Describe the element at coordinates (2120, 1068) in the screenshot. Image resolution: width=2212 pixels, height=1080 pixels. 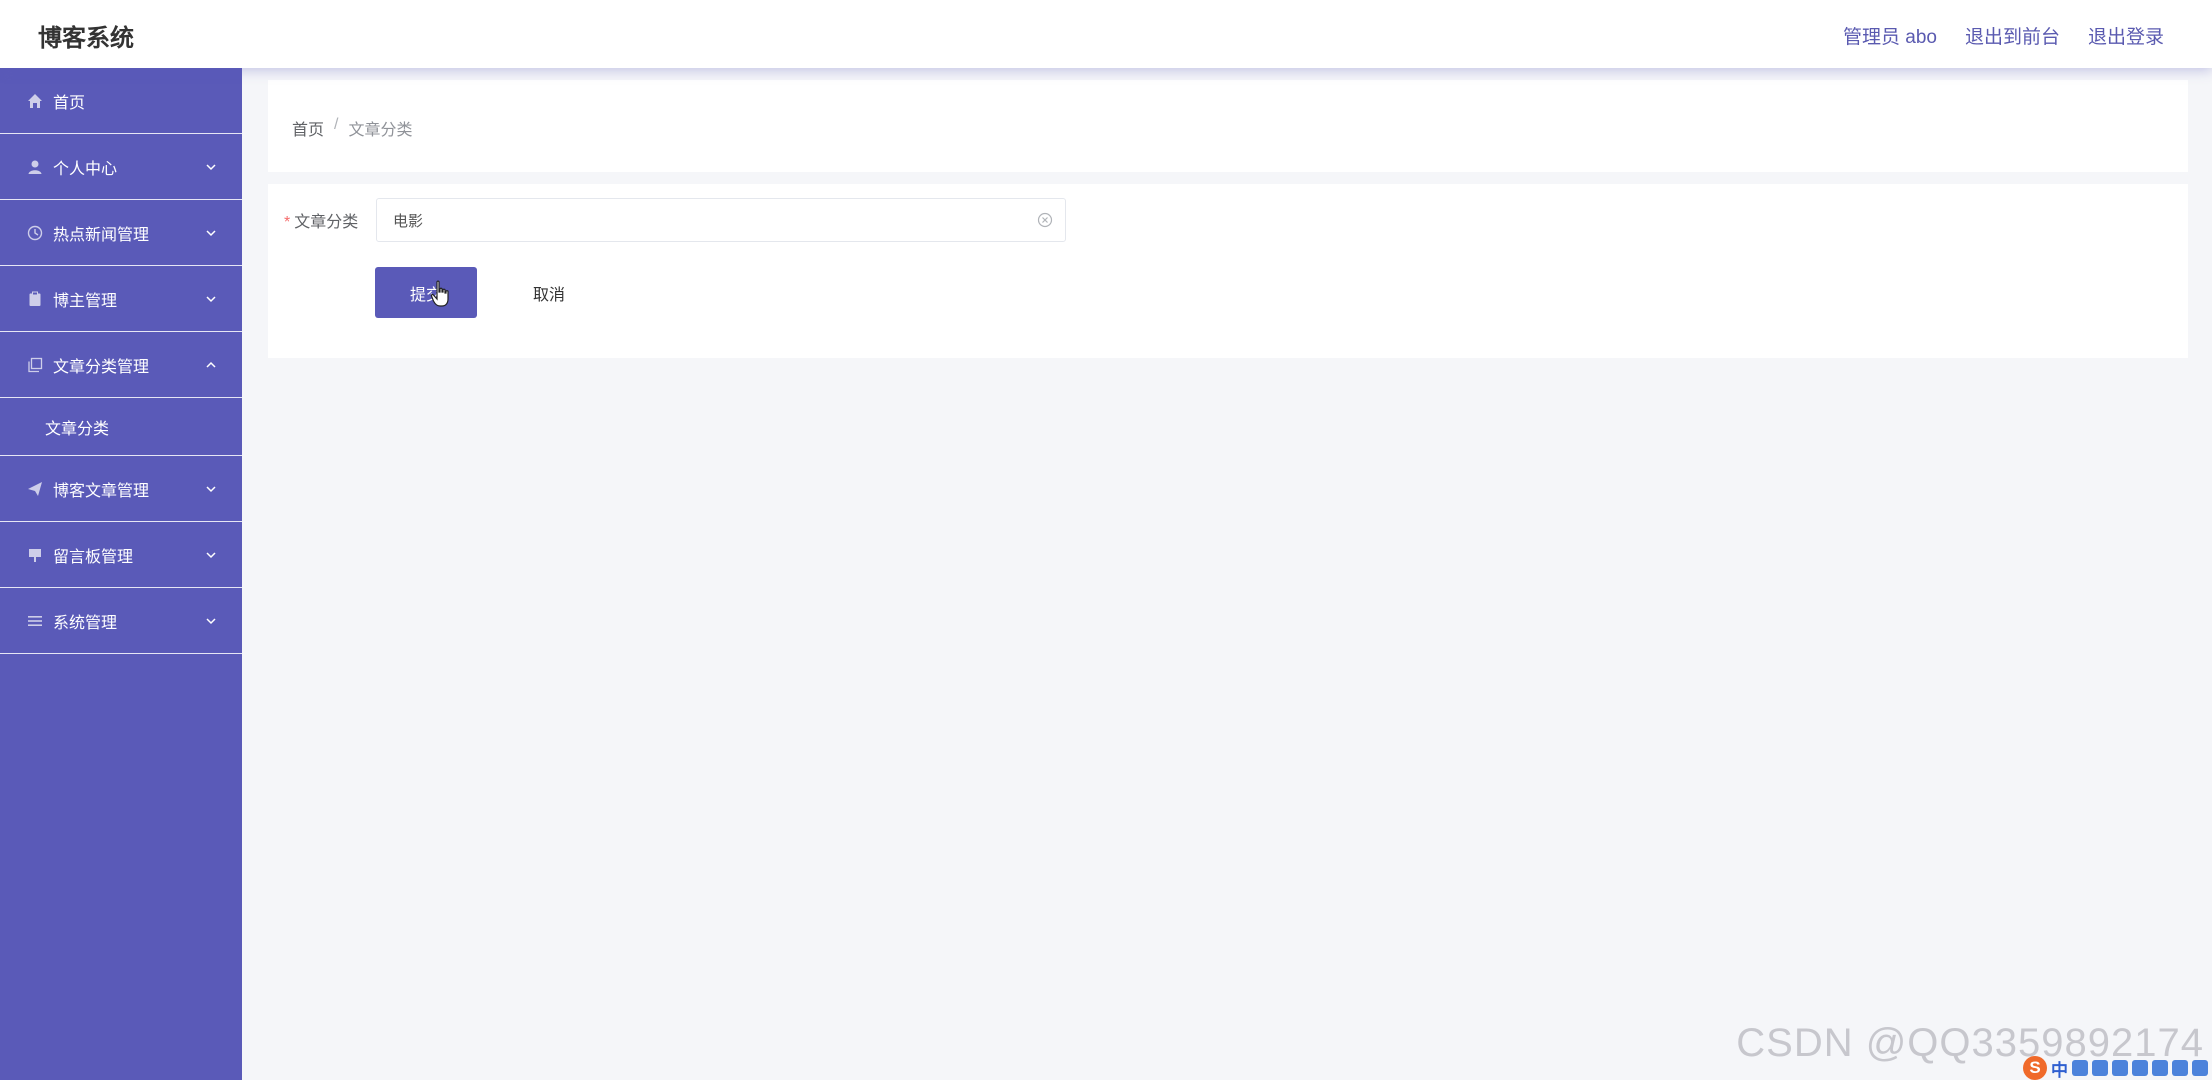
I see `microphone-icon` at that location.